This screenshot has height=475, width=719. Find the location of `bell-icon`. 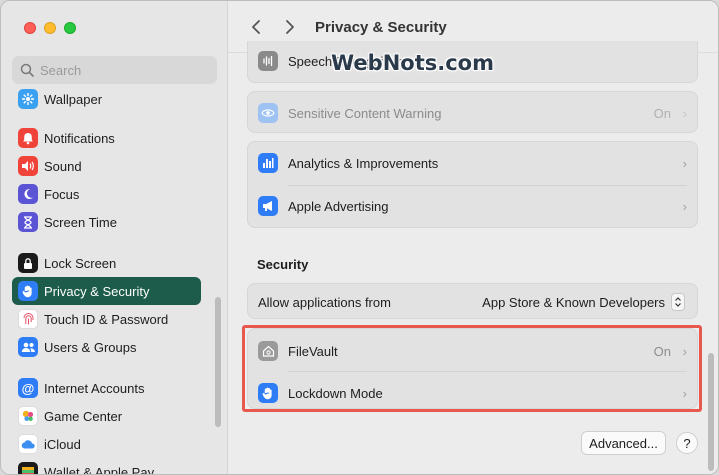

bell-icon is located at coordinates (28, 138).